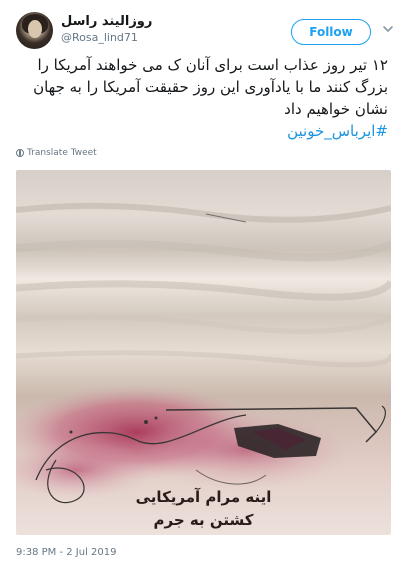  What do you see at coordinates (106, 21) in the screenshot?
I see `author-display-name: روزالیند راسل` at bounding box center [106, 21].